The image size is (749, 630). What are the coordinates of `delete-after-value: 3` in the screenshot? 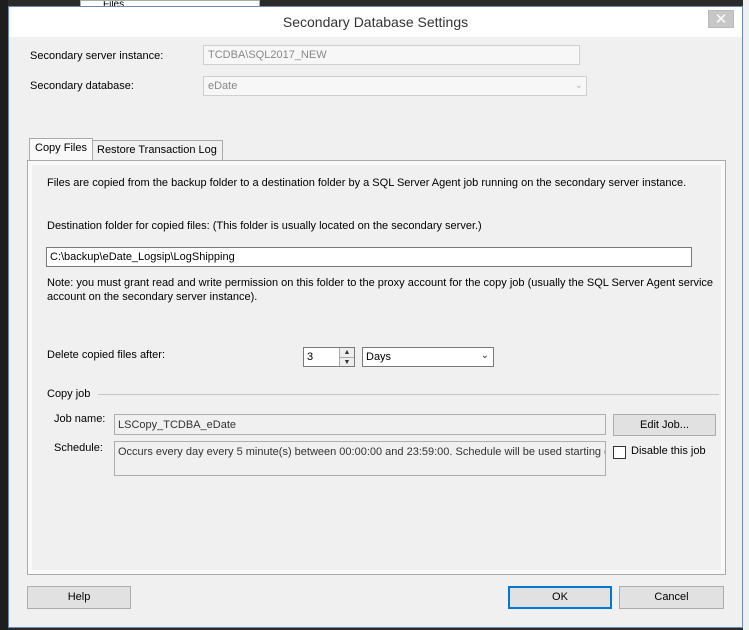 It's located at (310, 357).